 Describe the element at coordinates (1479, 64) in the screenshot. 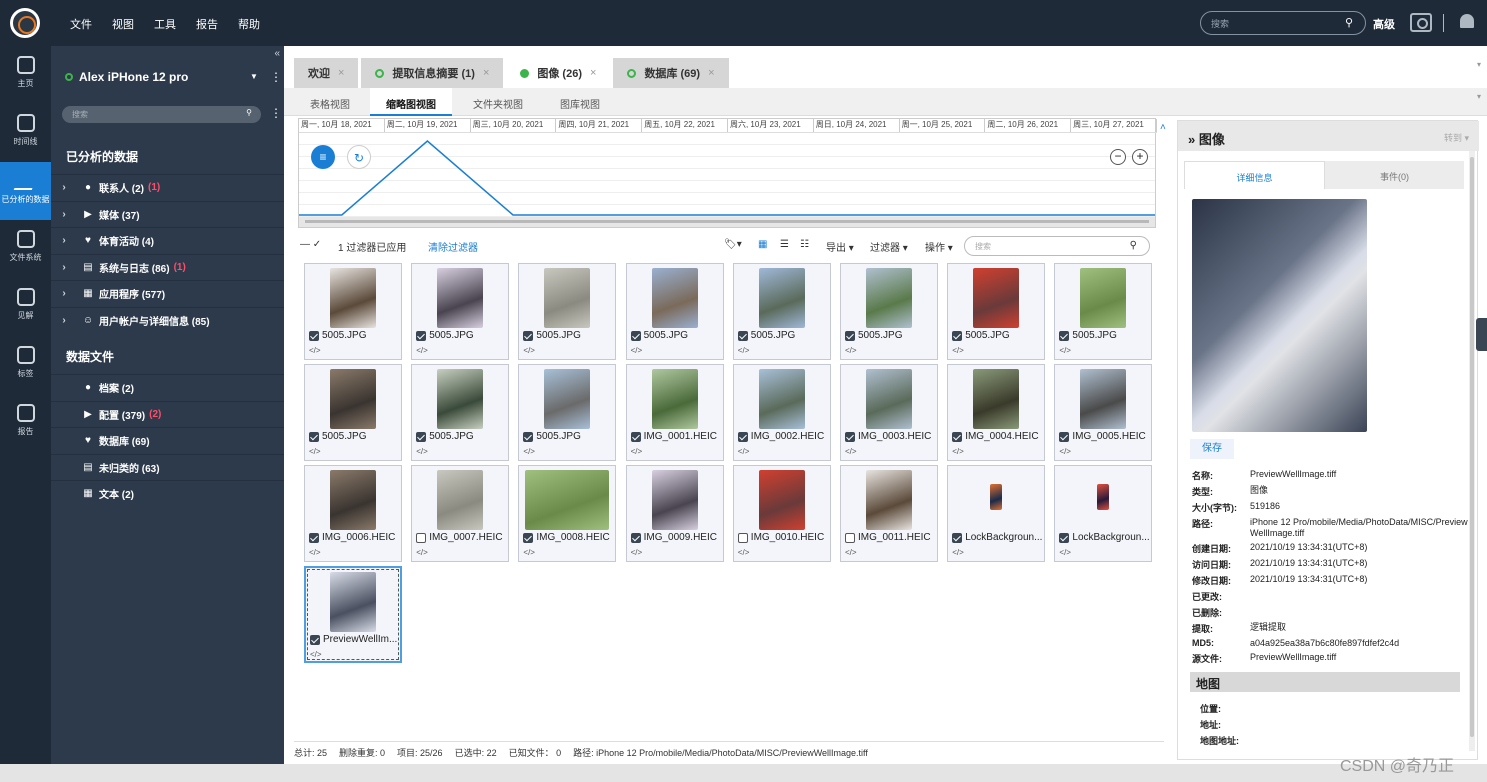

I see `tab-menu-icon: ▾` at that location.